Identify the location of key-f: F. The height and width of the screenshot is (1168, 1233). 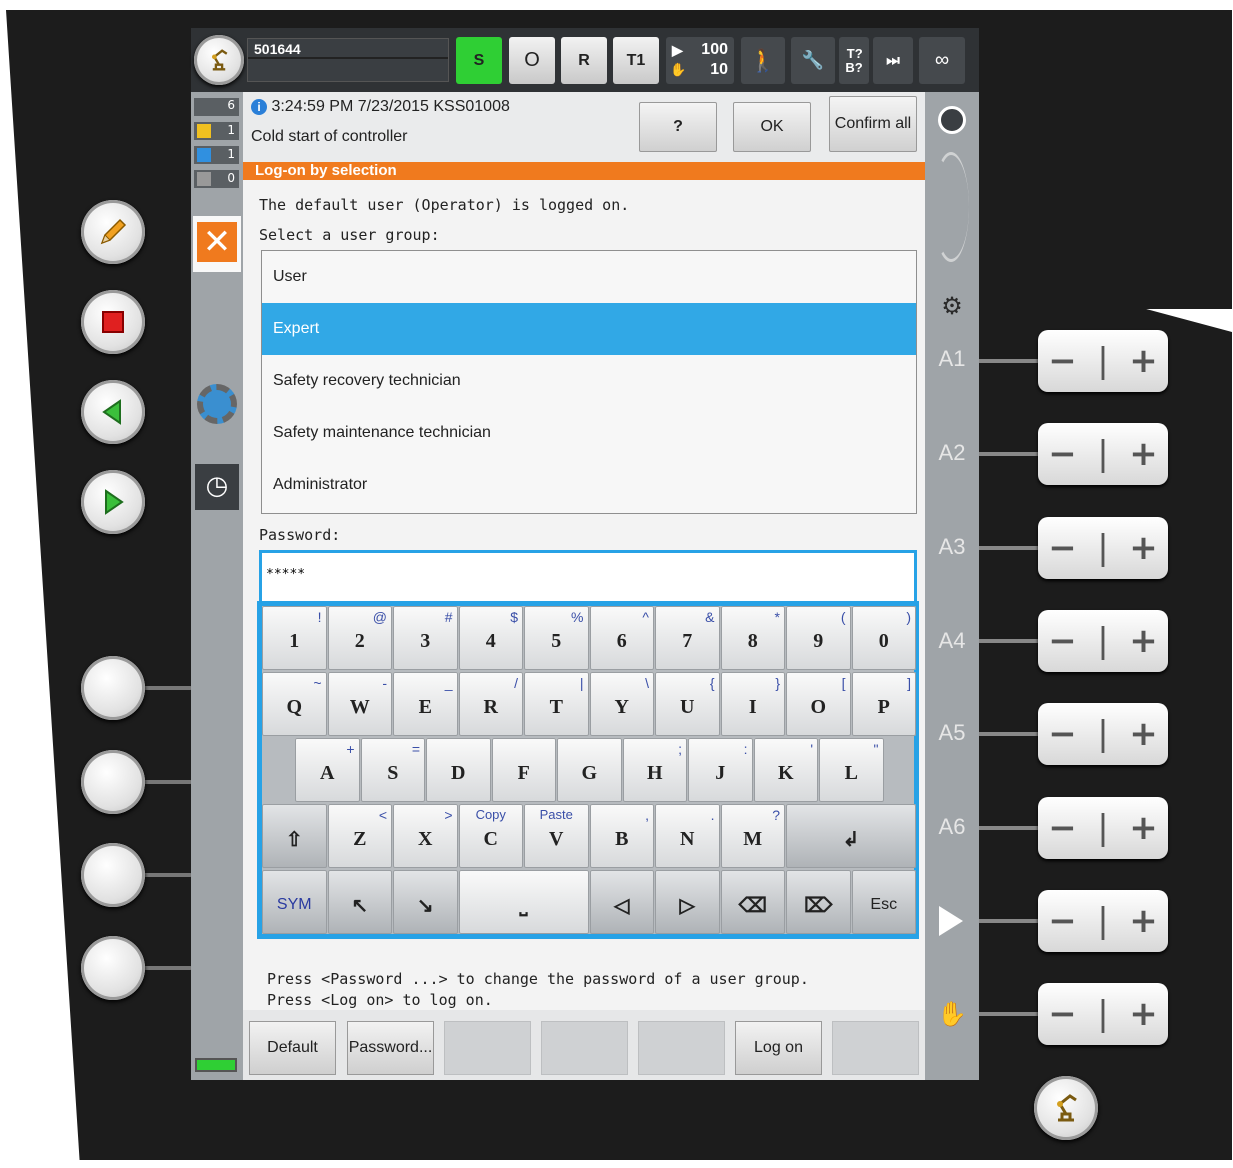
(523, 770).